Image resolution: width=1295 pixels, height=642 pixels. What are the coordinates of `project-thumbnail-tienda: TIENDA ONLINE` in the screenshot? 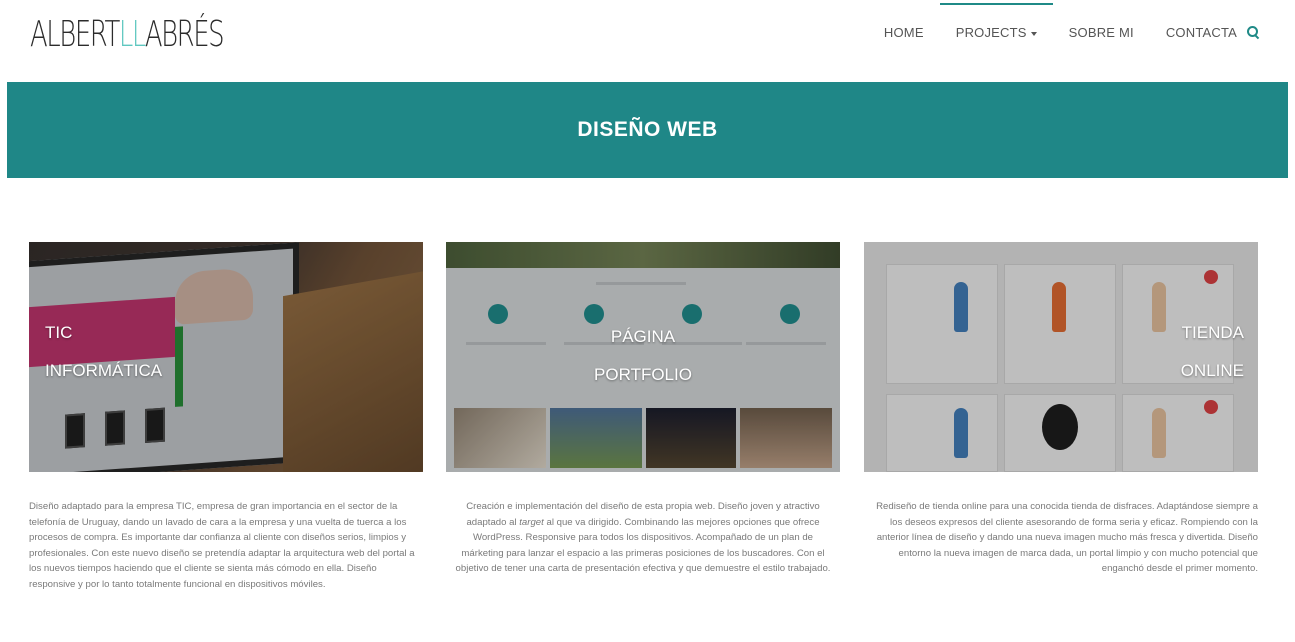 It's located at (1061, 357).